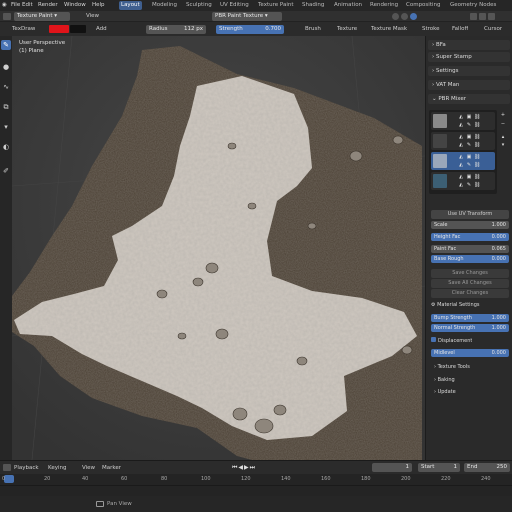 The height and width of the screenshot is (512, 512). Describe the element at coordinates (6, 107) in the screenshot. I see `clone-tool-icon: ⧉` at that location.